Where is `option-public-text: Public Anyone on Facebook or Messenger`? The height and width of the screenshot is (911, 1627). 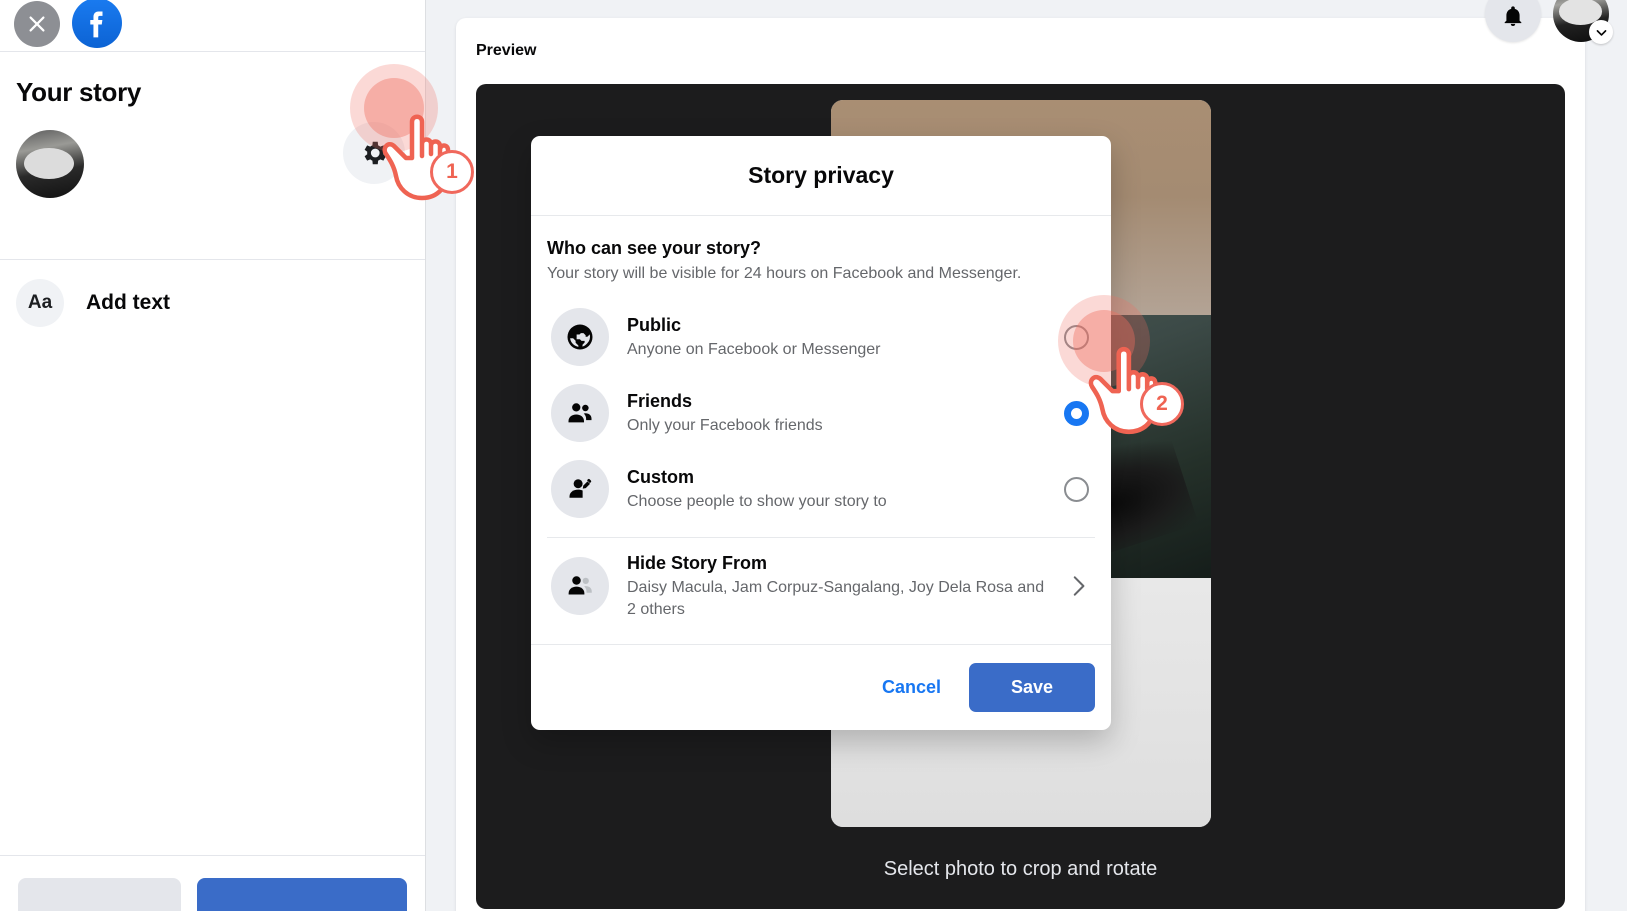 option-public-text: Public Anyone on Facebook or Messenger is located at coordinates (836, 337).